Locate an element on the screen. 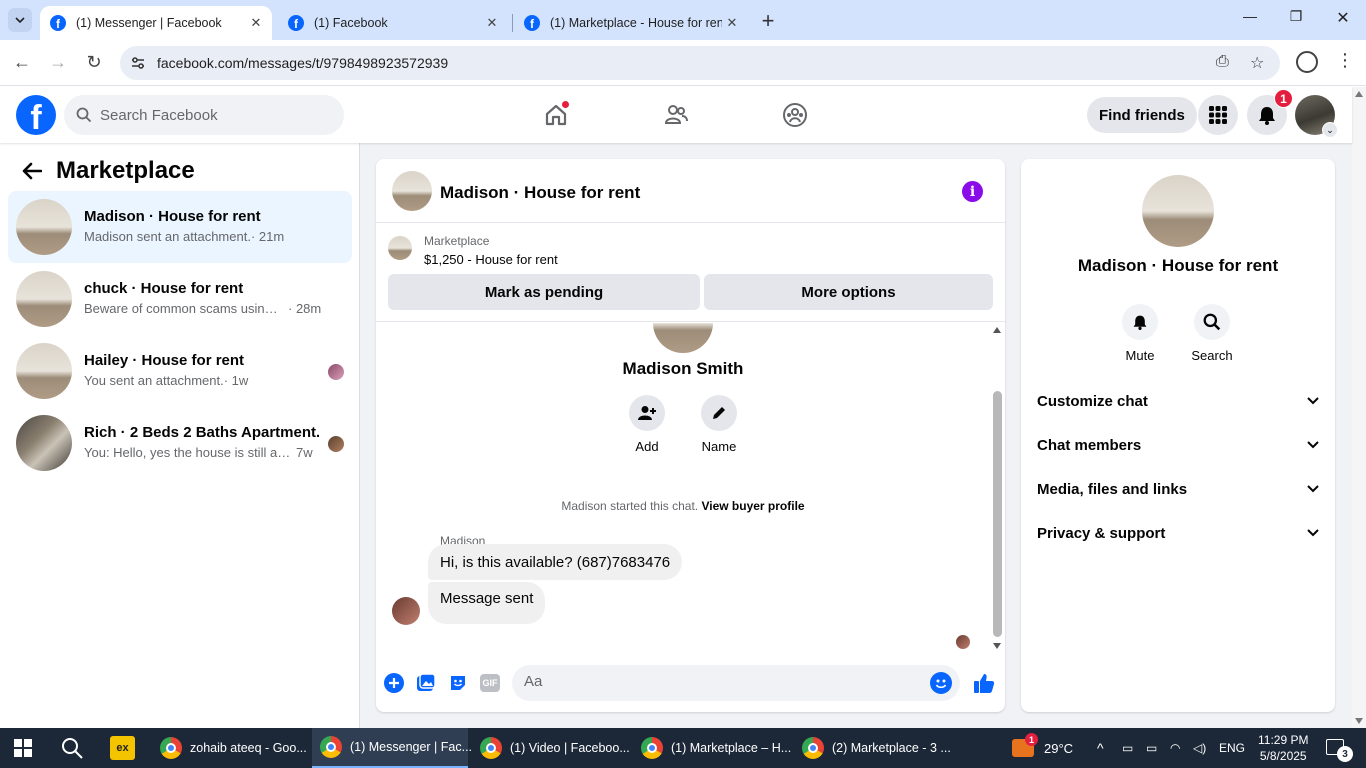 The height and width of the screenshot is (768, 1366). add-people-action: Add is located at coordinates (647, 424).